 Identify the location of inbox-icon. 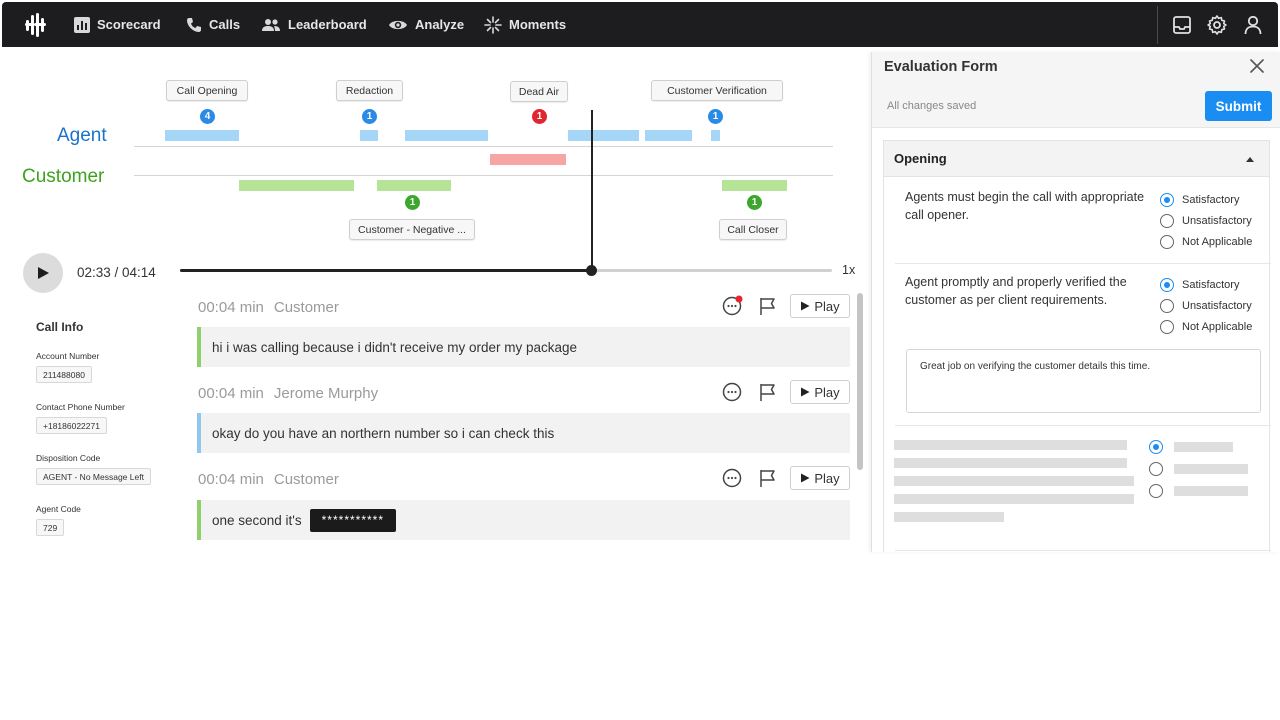
(1182, 25).